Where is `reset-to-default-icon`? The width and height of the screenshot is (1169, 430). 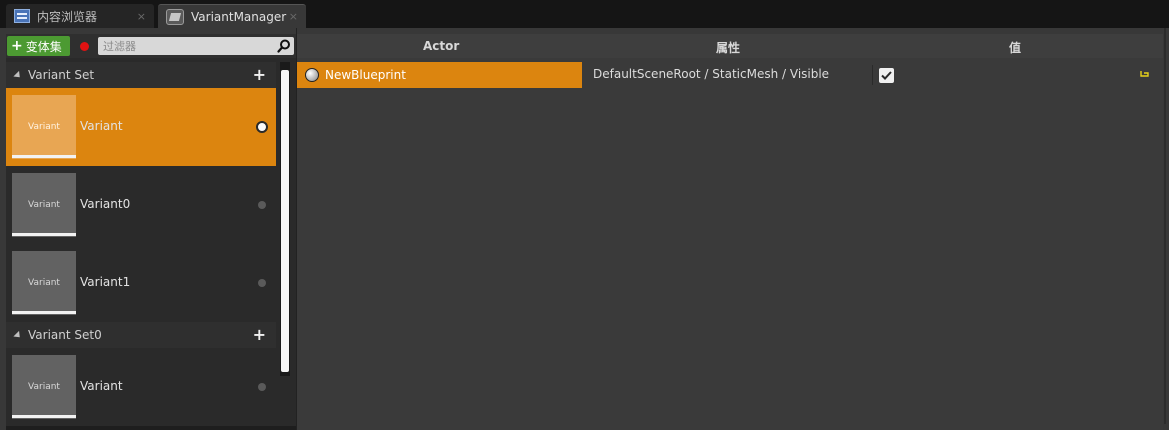 reset-to-default-icon is located at coordinates (1144, 74).